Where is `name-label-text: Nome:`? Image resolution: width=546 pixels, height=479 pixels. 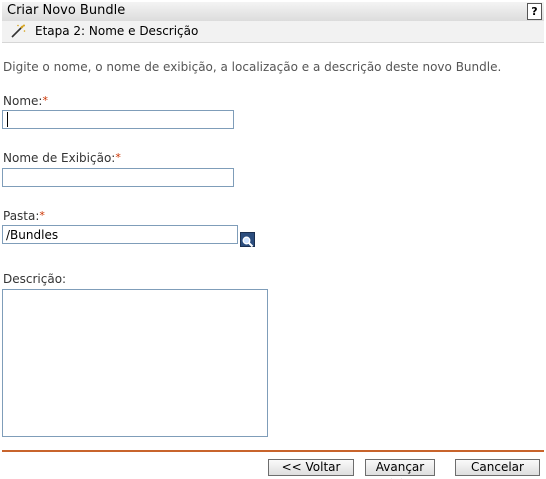
name-label-text: Nome: is located at coordinates (23, 101).